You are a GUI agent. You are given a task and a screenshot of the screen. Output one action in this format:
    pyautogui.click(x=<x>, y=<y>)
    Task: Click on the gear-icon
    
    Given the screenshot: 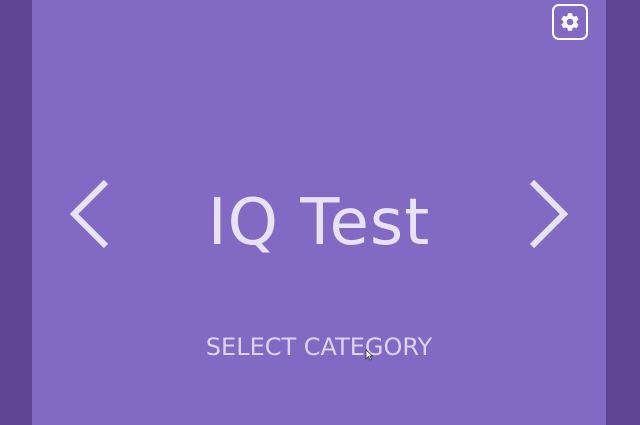 What is the action you would take?
    pyautogui.click(x=570, y=22)
    